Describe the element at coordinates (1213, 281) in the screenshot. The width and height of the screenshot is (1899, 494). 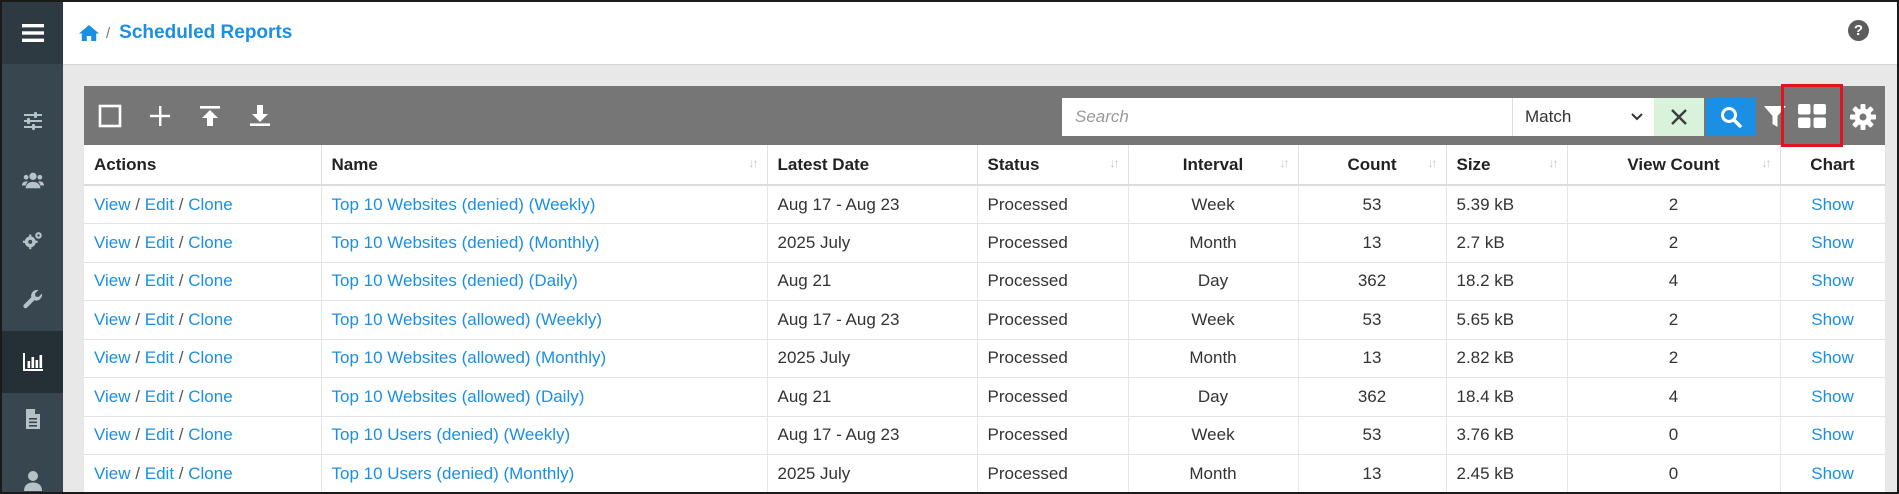
I see `interval-cell: Day` at that location.